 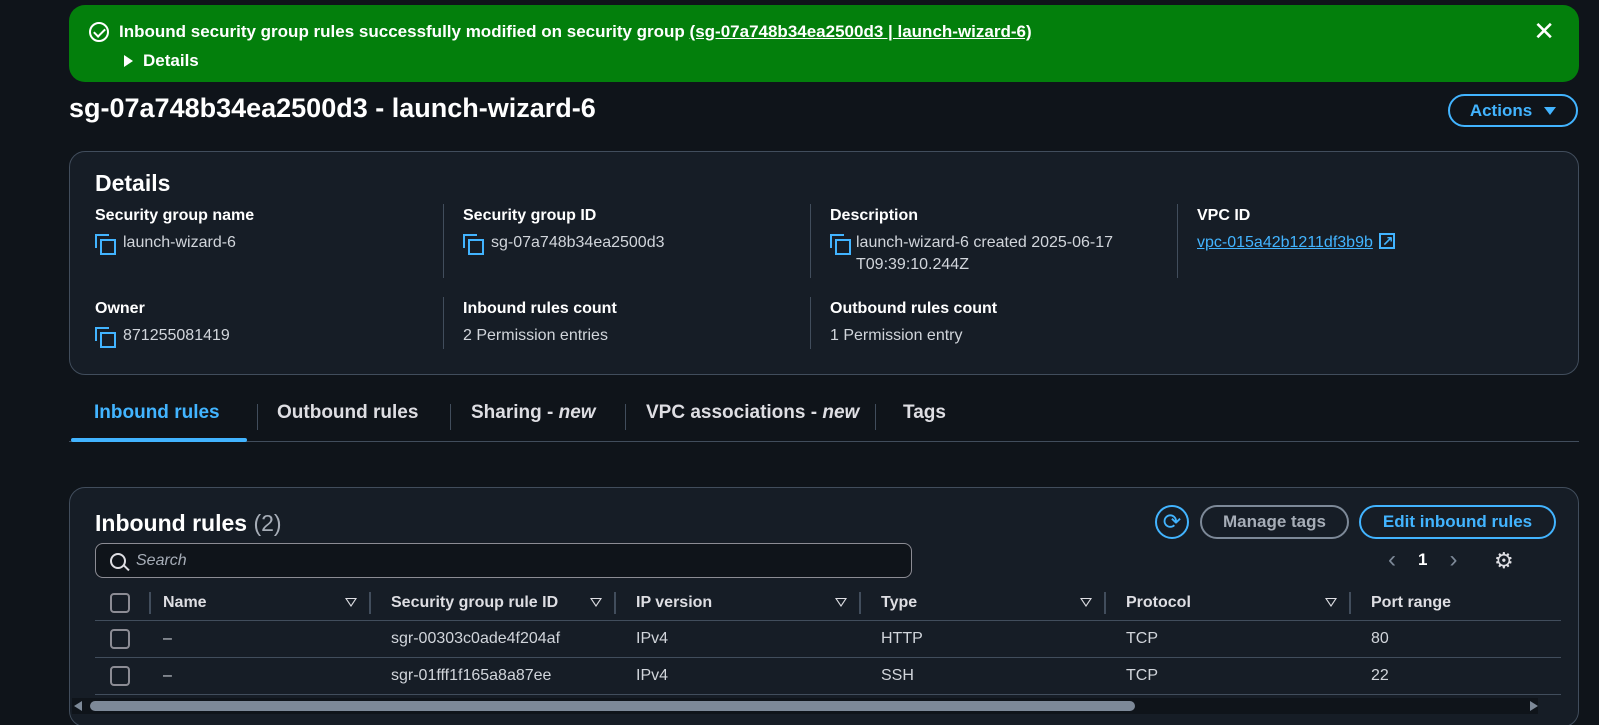 What do you see at coordinates (120, 602) in the screenshot?
I see `select-all-checkbox` at bounding box center [120, 602].